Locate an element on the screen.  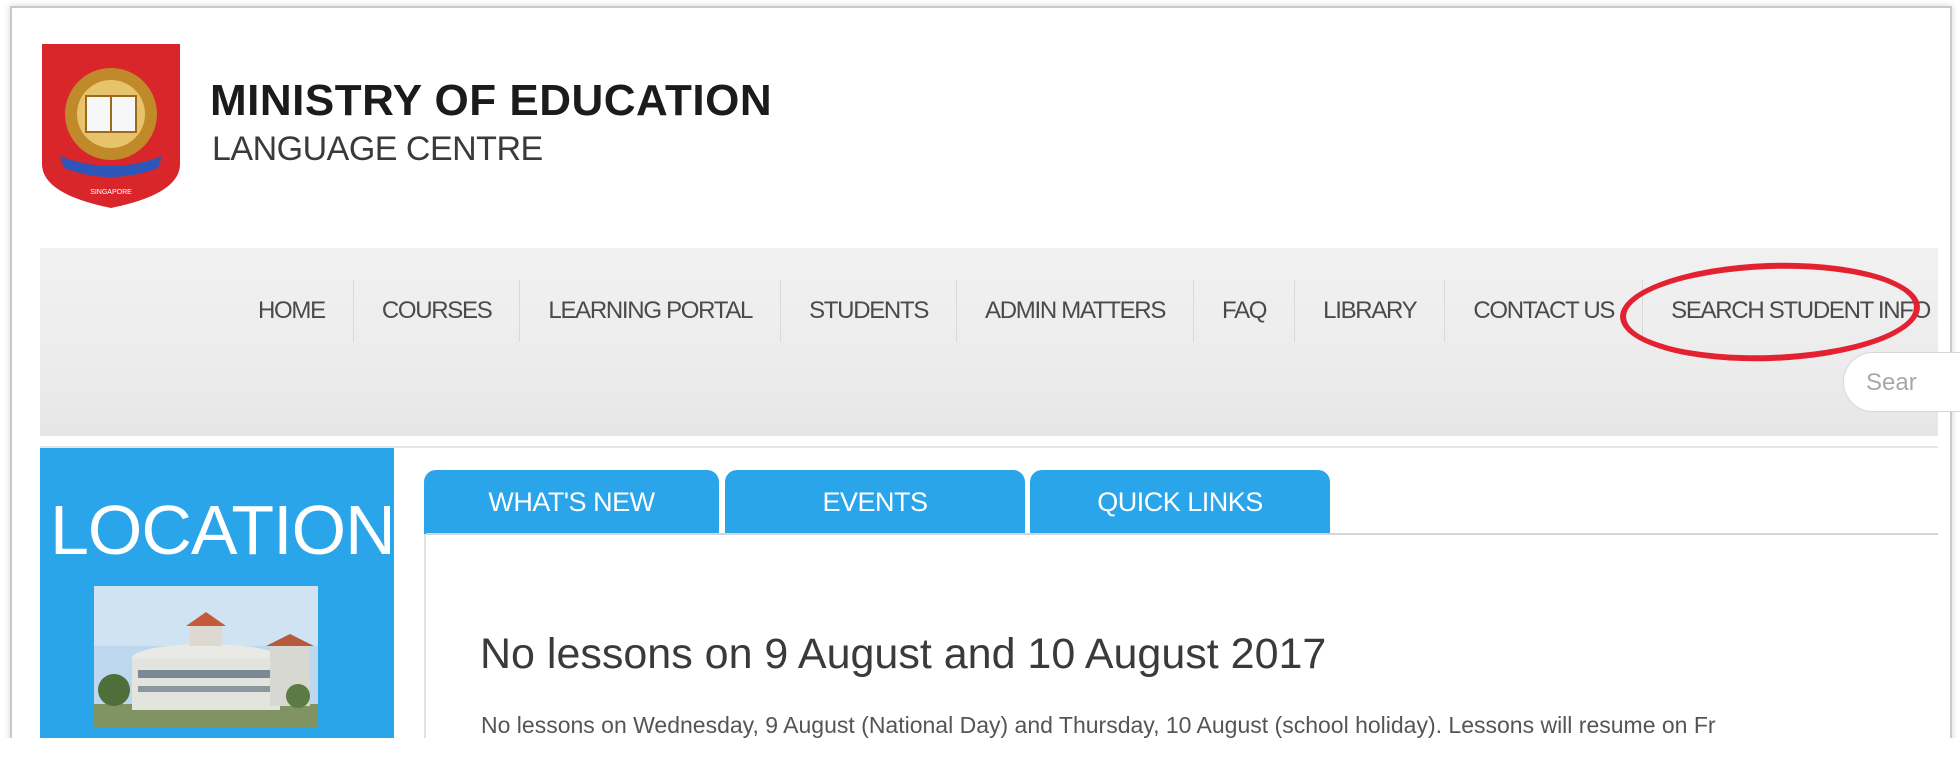
nav-library: LIBRARY is located at coordinates (1369, 311).